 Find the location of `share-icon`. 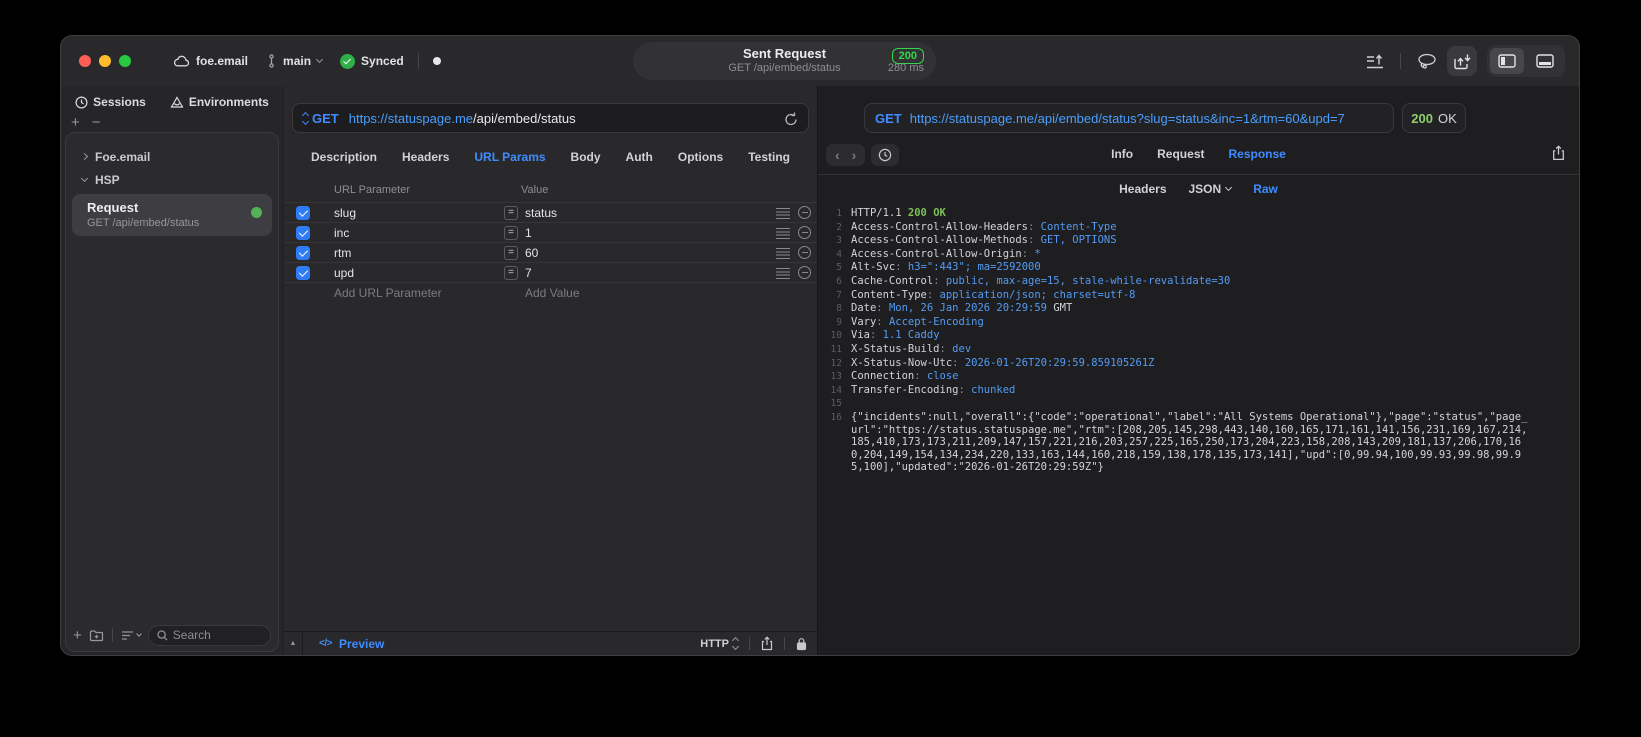

share-icon is located at coordinates (767, 643).